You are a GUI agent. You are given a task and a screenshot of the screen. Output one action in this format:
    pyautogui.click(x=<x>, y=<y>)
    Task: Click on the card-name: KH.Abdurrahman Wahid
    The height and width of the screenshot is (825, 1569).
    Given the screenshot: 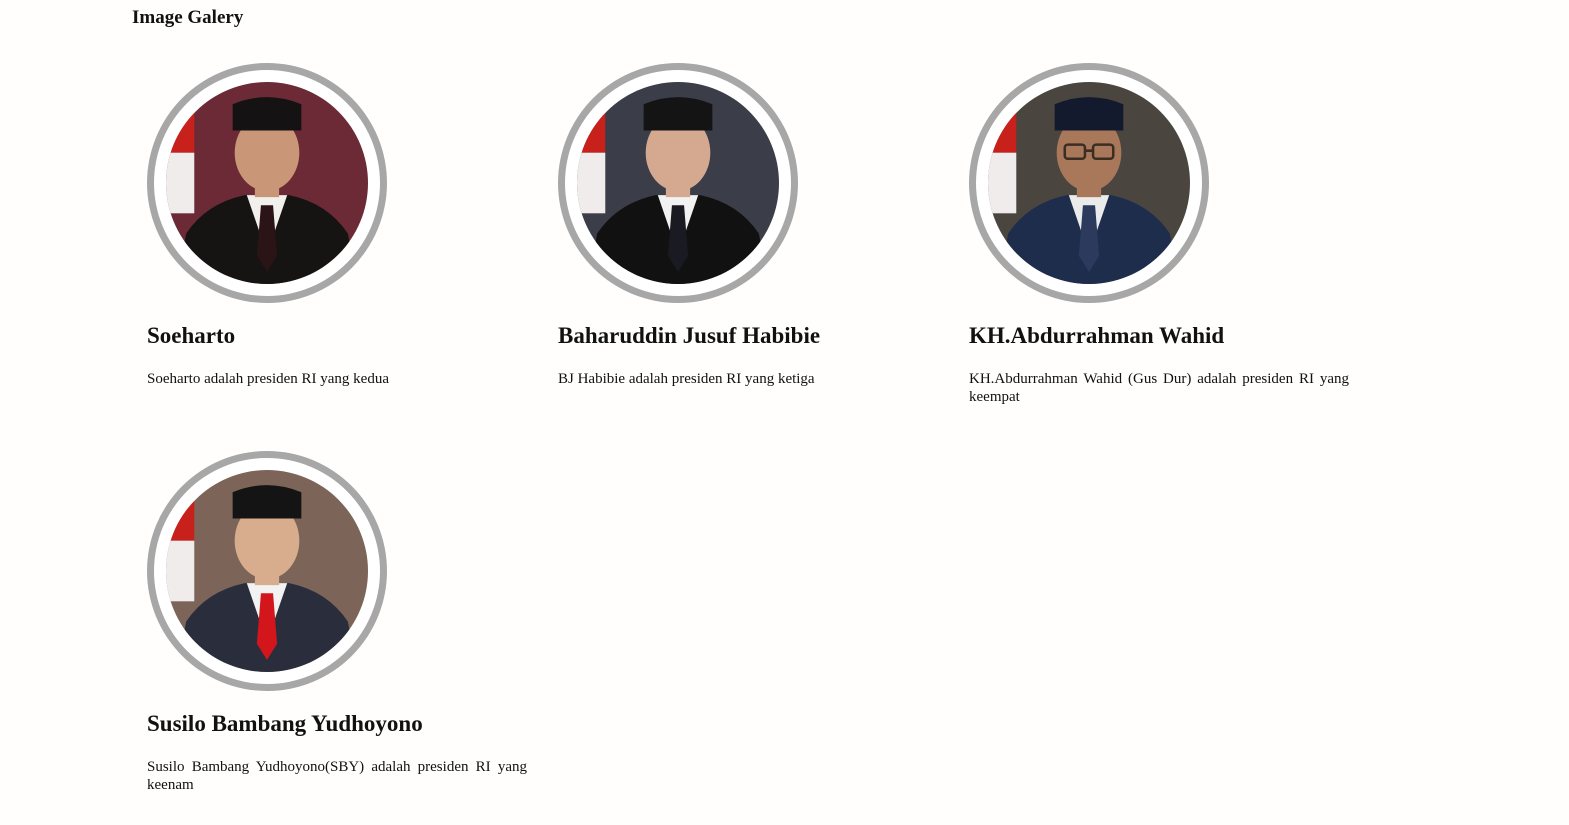 What is the action you would take?
    pyautogui.click(x=1097, y=335)
    